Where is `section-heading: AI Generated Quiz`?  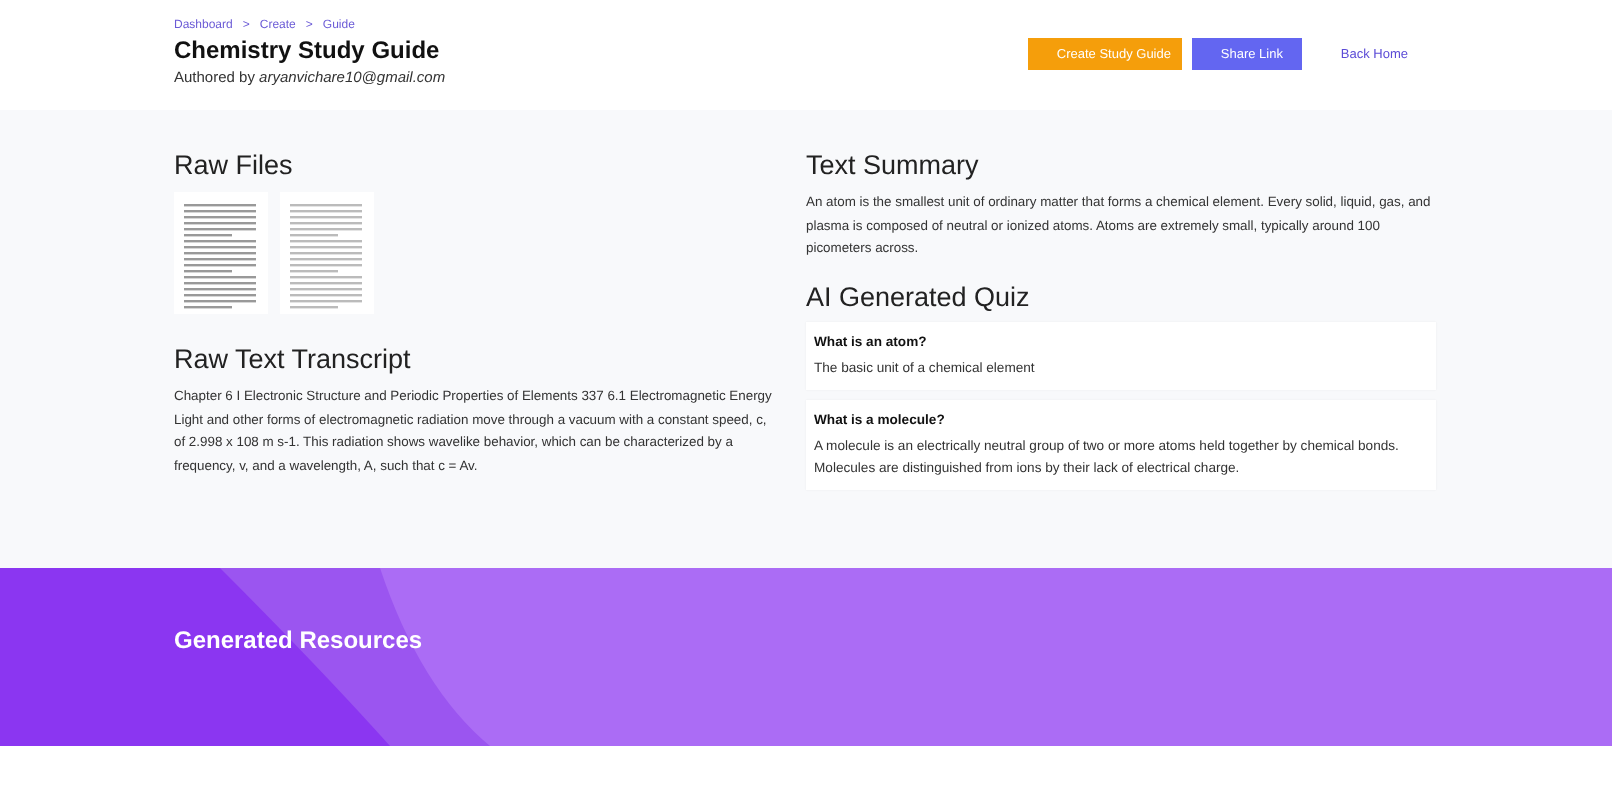 section-heading: AI Generated Quiz is located at coordinates (919, 296).